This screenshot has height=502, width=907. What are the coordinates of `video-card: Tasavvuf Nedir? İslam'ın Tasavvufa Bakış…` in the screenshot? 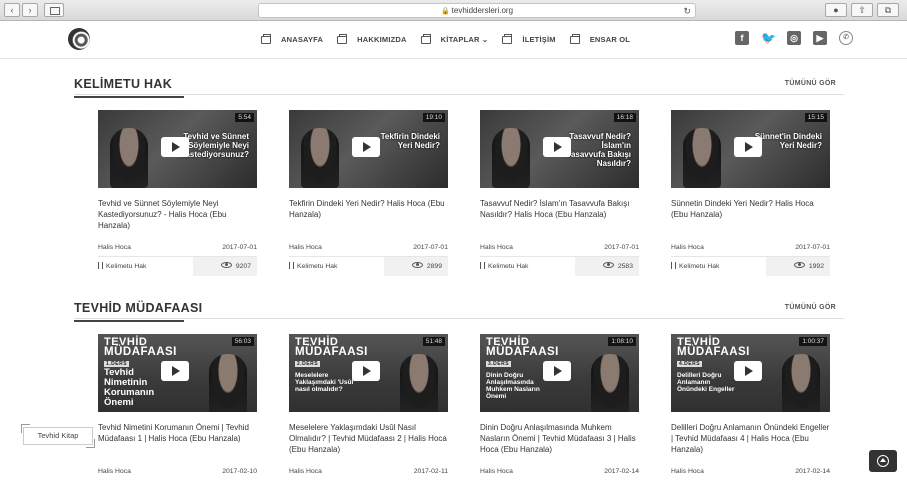 It's located at (559, 193).